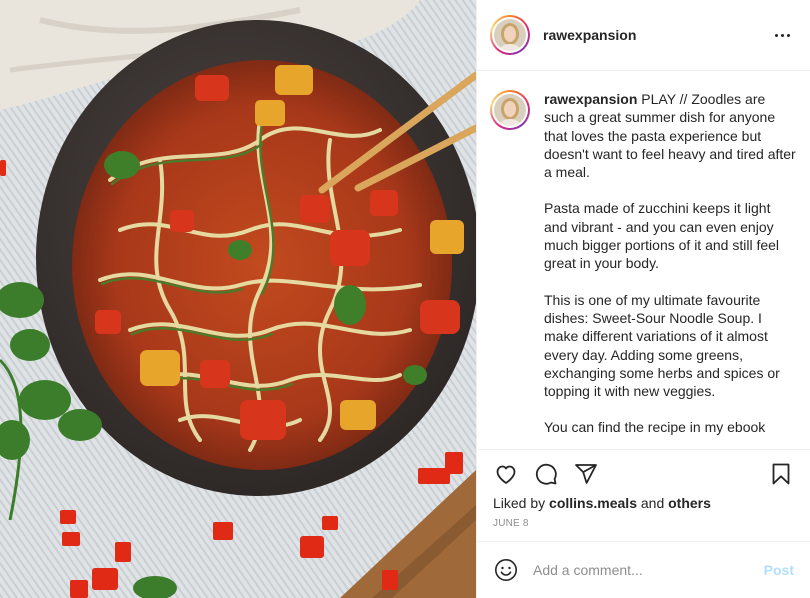 This screenshot has height=598, width=810. I want to click on more-options-icon, so click(782, 35).